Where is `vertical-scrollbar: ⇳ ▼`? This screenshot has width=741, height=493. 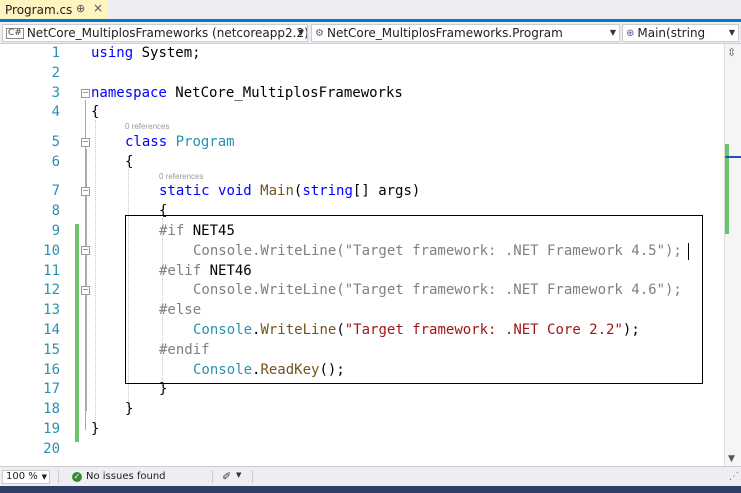
vertical-scrollbar: ⇳ ▼ is located at coordinates (732, 255).